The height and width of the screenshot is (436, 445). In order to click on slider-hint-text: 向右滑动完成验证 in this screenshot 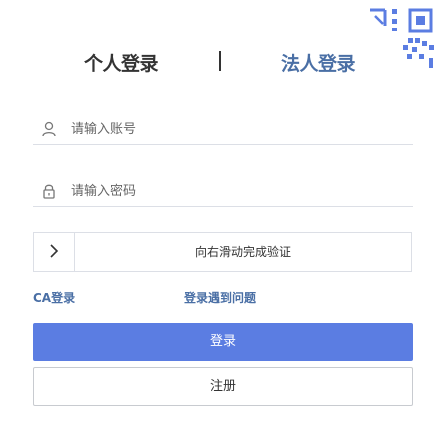, I will do `click(242, 252)`.